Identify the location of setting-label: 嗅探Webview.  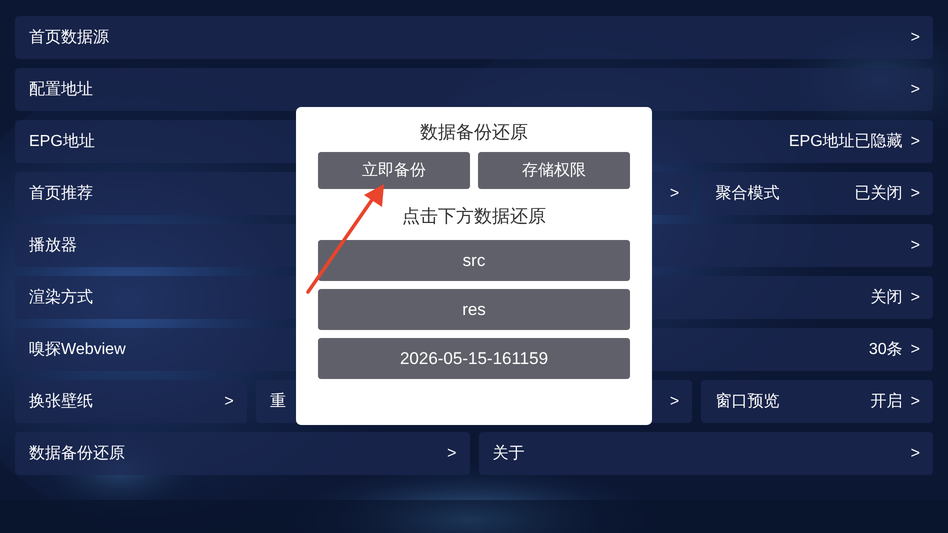
(77, 350).